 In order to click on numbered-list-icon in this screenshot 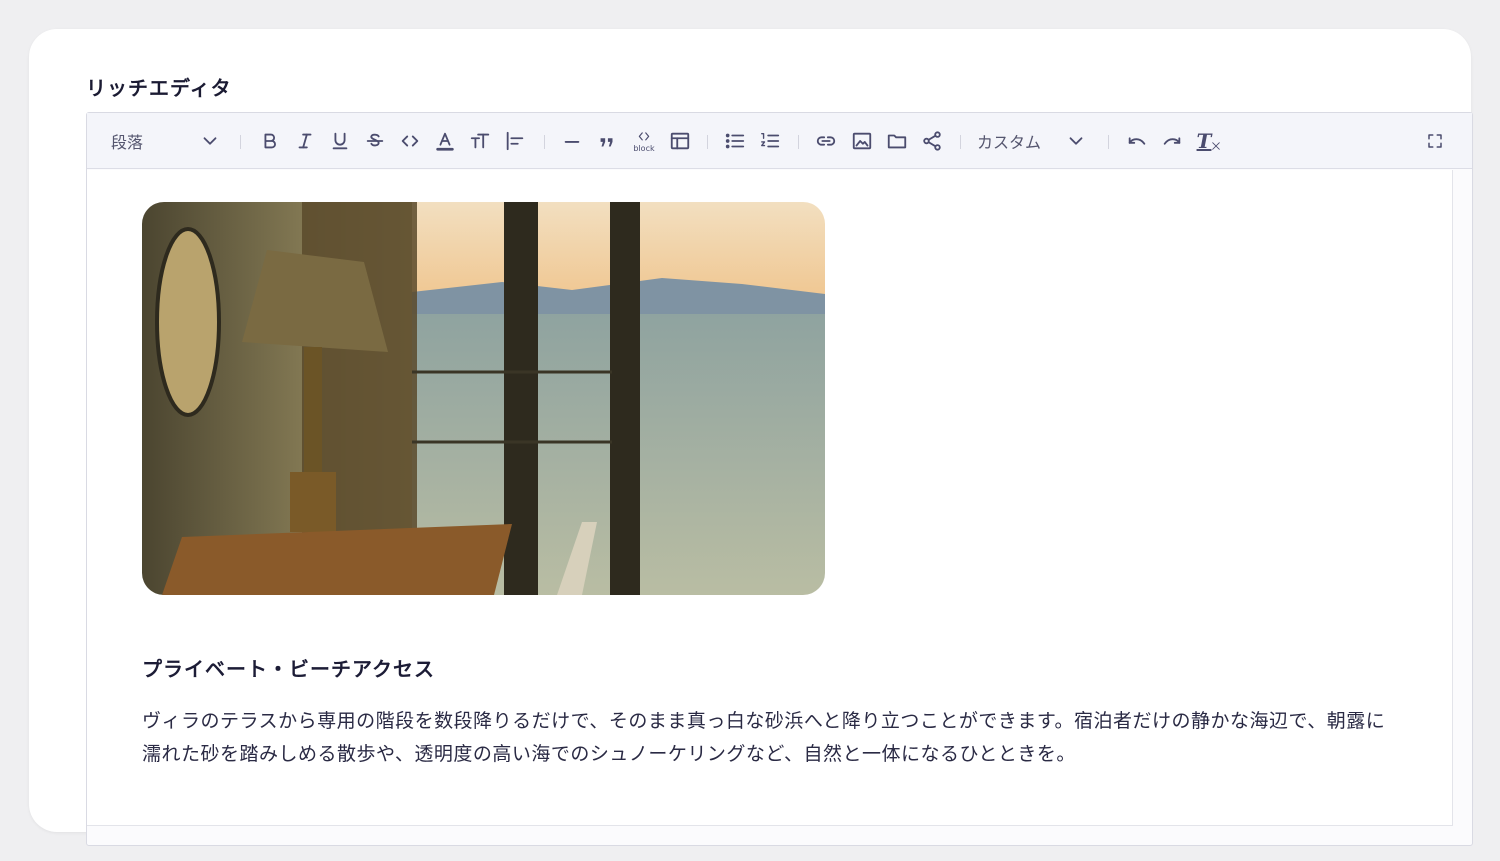, I will do `click(770, 140)`.